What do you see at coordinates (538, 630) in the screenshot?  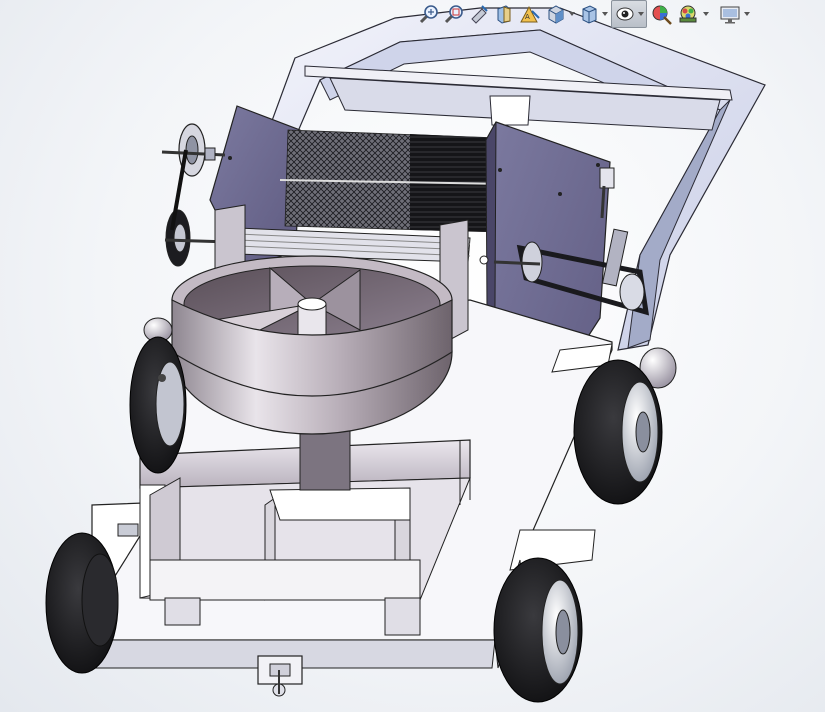 I see `wheel-front-right` at bounding box center [538, 630].